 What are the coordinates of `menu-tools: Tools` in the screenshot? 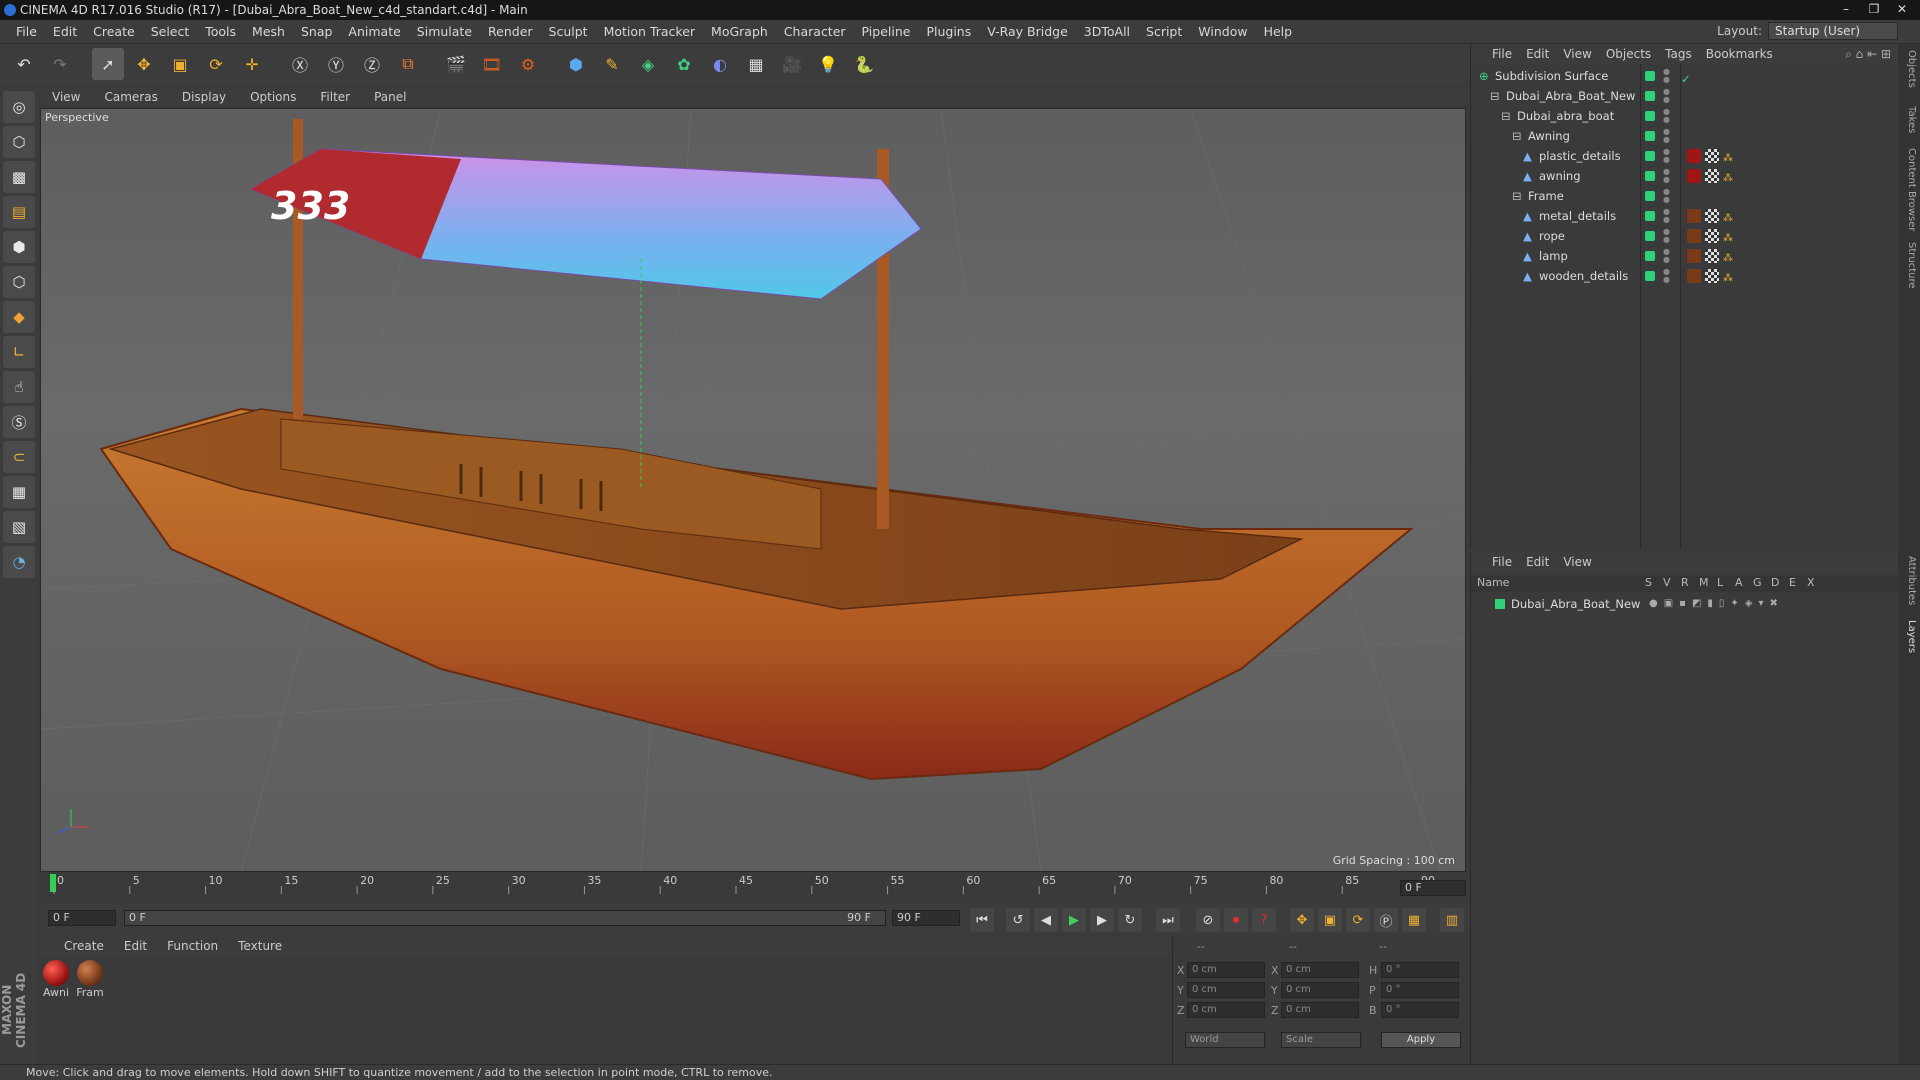 It's located at (220, 31).